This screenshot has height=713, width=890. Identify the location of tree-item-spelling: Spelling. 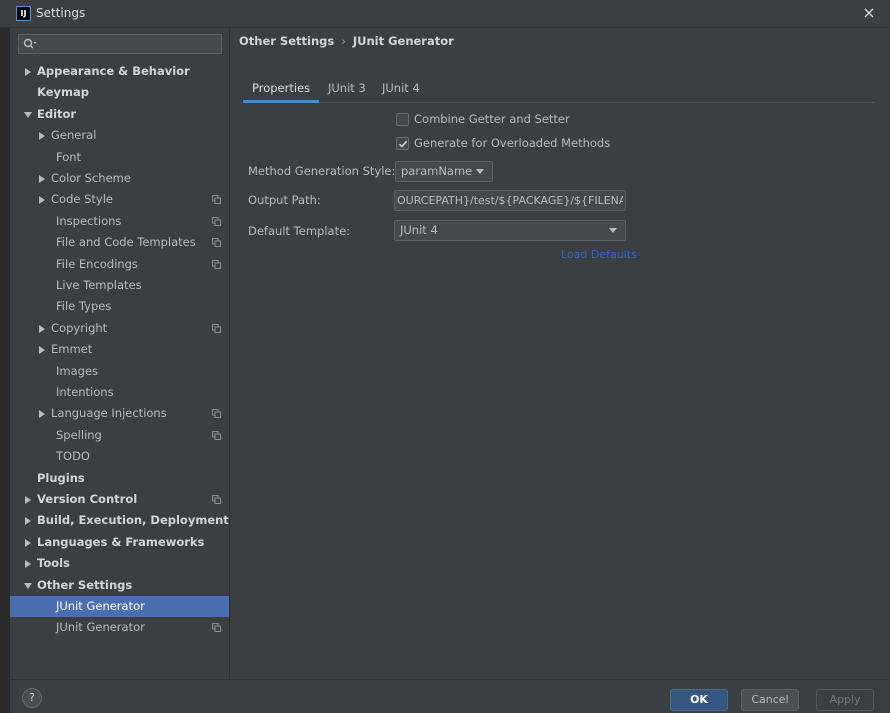
(119, 435).